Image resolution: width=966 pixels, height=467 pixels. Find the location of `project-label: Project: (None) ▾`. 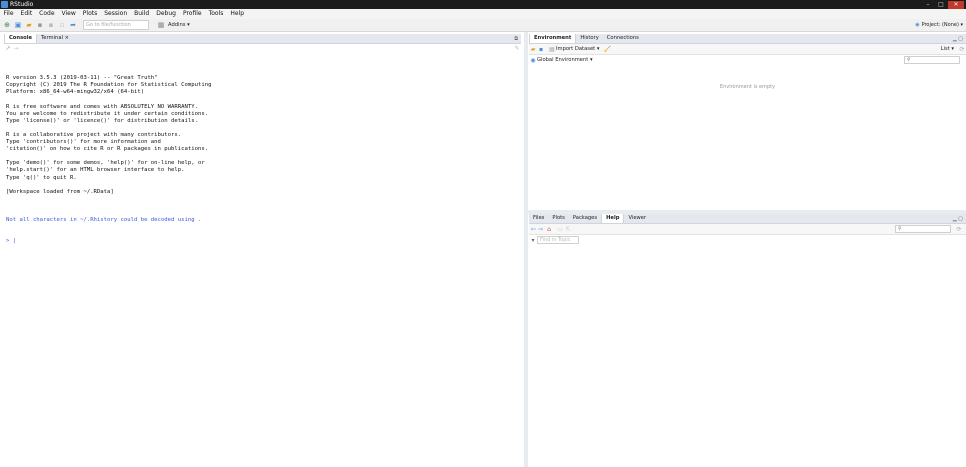

project-label: Project: (None) ▾ is located at coordinates (942, 25).